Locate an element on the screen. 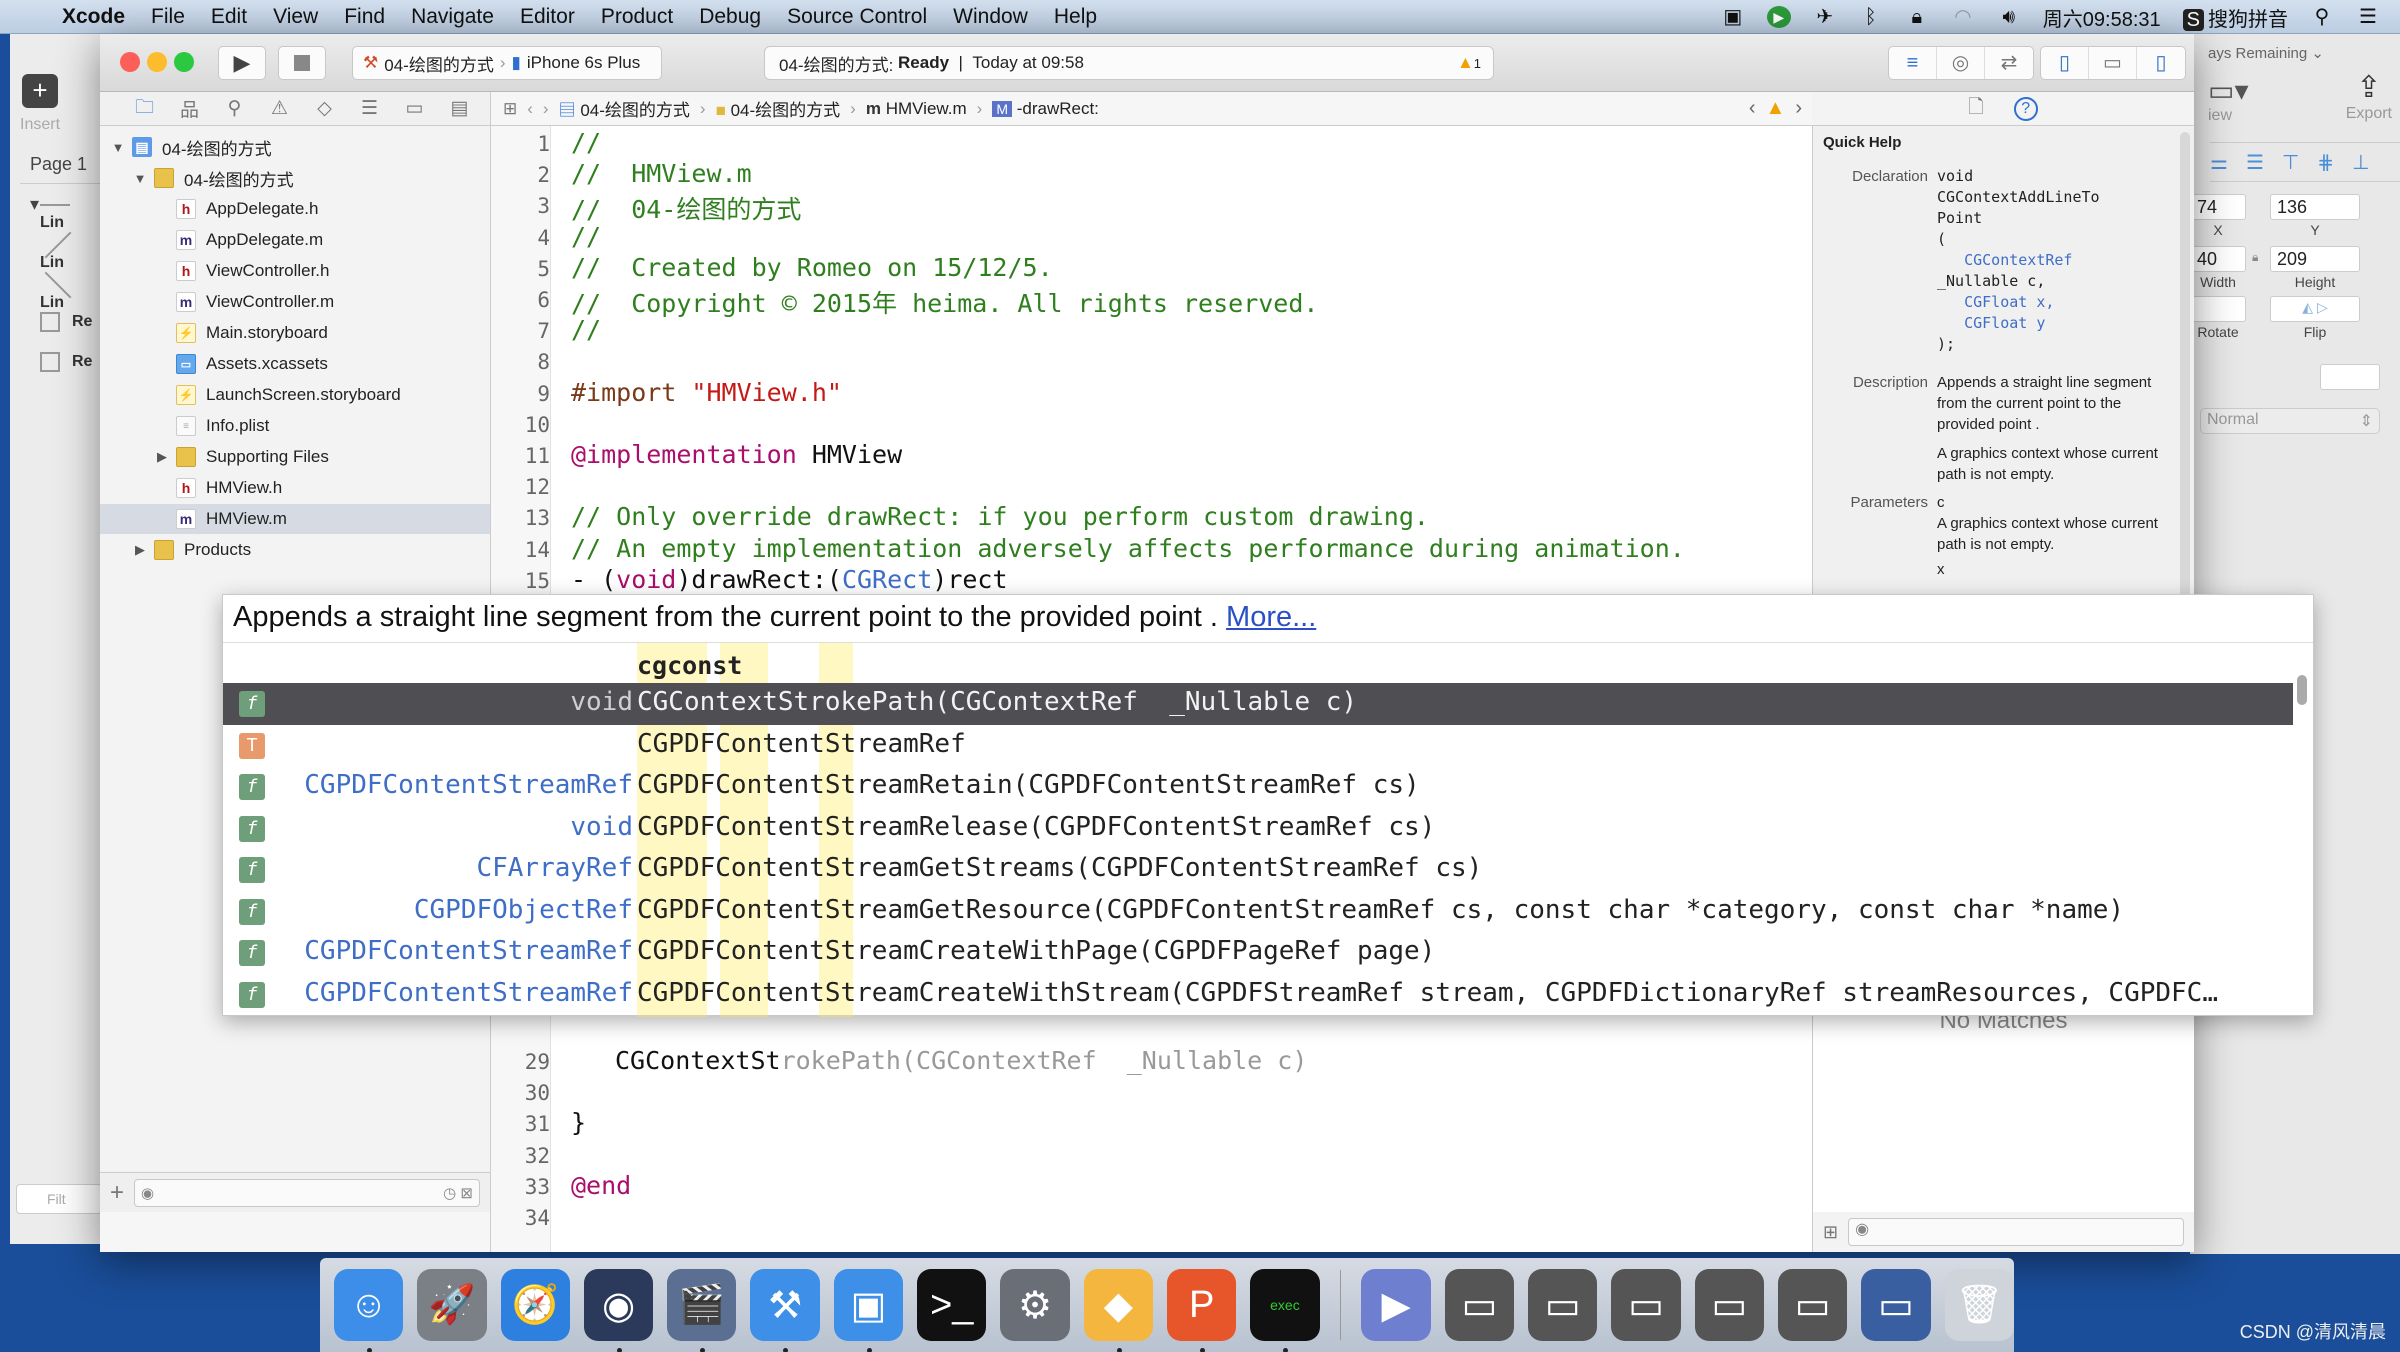  tree-item: ▼ 04-绘图的方式 is located at coordinates (295, 178).